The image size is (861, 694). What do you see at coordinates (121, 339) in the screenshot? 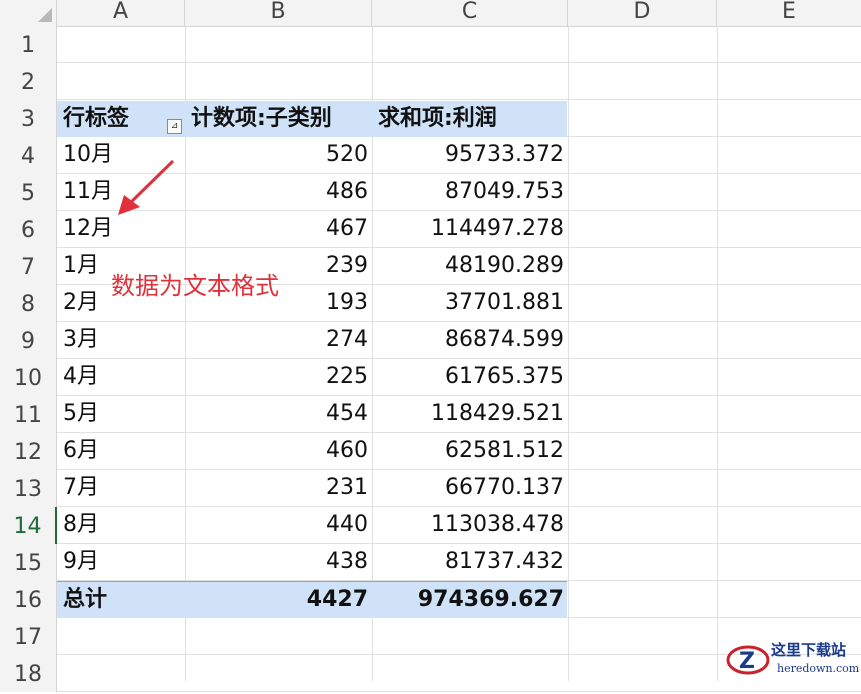
I see `pivot-row-label: 3月` at bounding box center [121, 339].